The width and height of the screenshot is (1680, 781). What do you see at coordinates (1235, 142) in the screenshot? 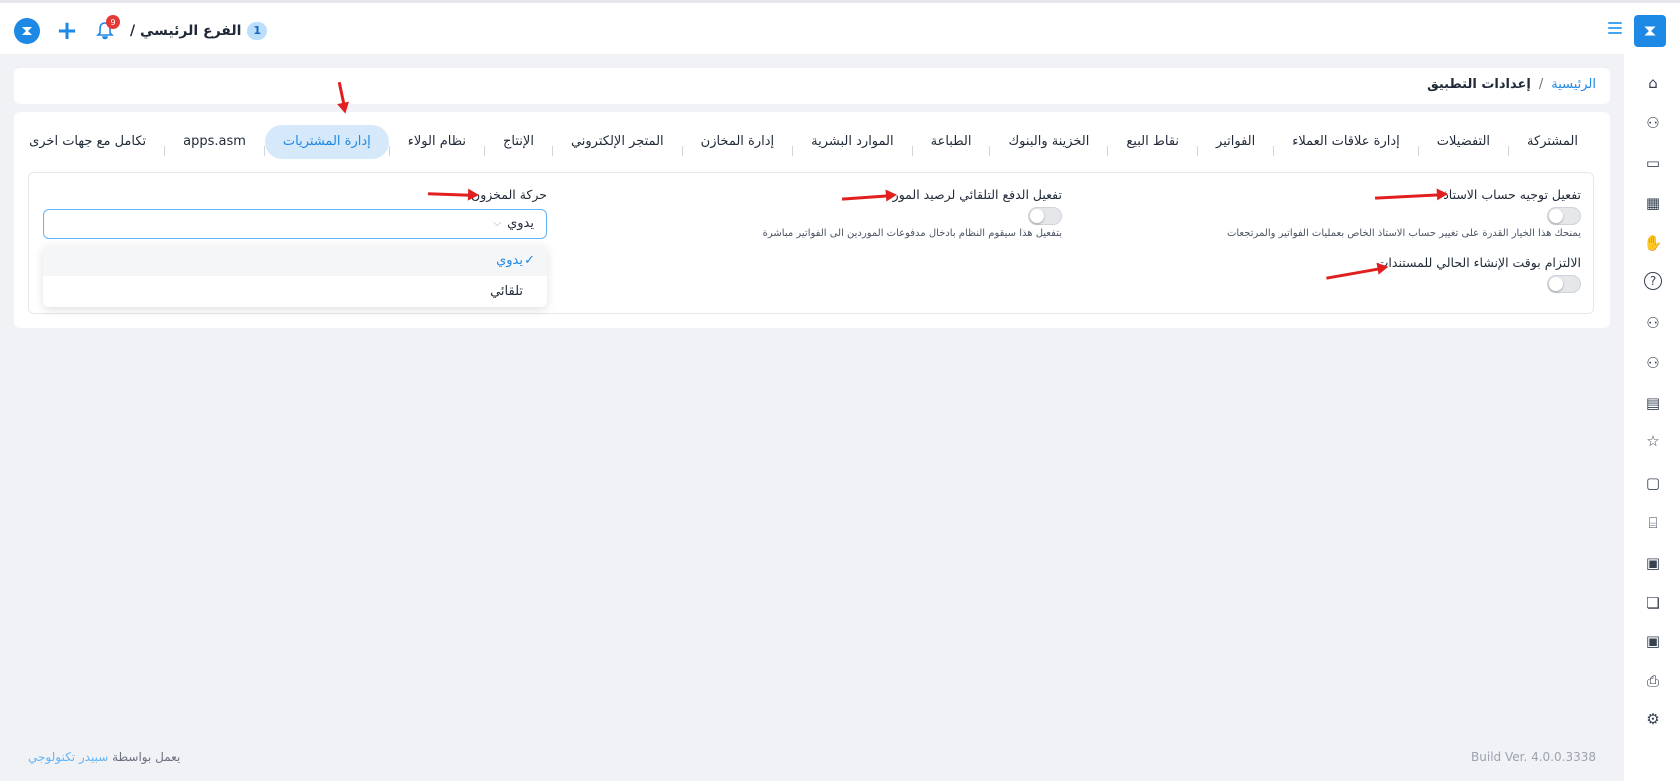
I see `tab-3: الفواتير` at bounding box center [1235, 142].